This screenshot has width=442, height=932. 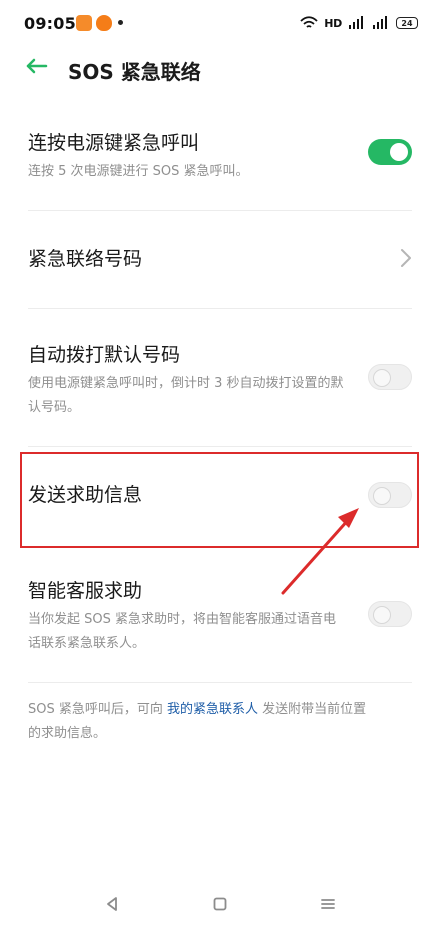 I want to click on emergency-contacts-link: 我的紧急联系人, so click(x=212, y=709).